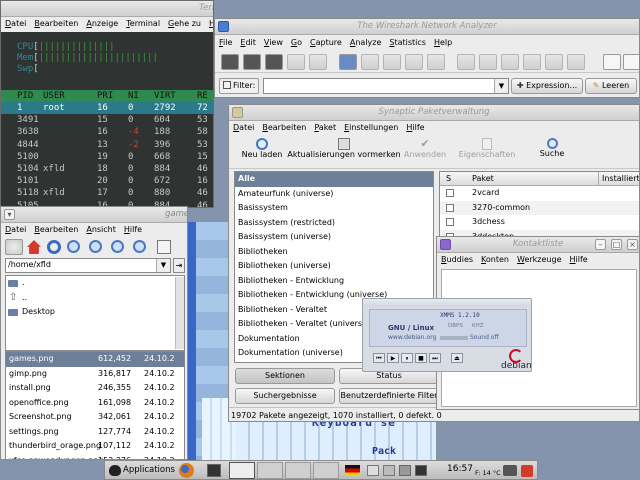 This screenshot has width=640, height=480. What do you see at coordinates (434, 113) in the screenshot?
I see `synaptic-titlebar: Synaptic Paketverwaltung` at bounding box center [434, 113].